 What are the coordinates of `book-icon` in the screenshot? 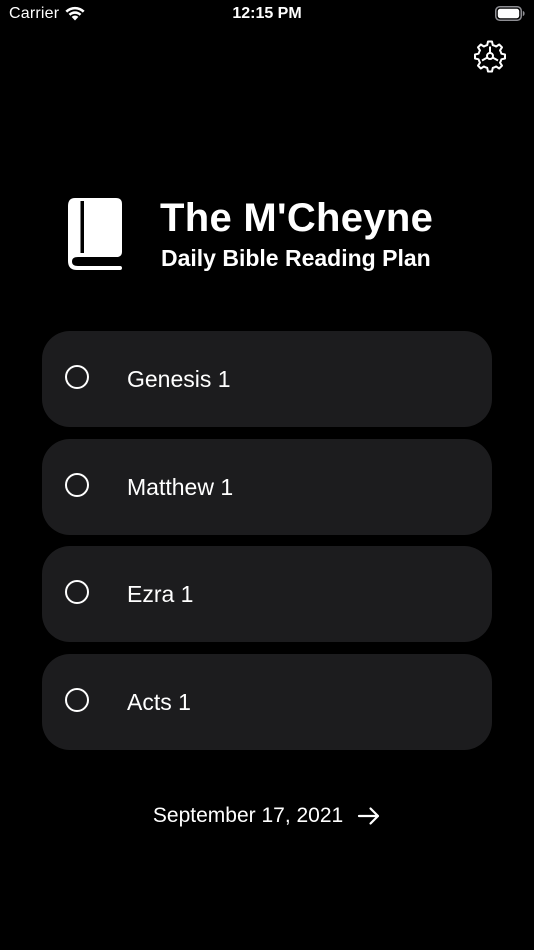 It's located at (95, 234).